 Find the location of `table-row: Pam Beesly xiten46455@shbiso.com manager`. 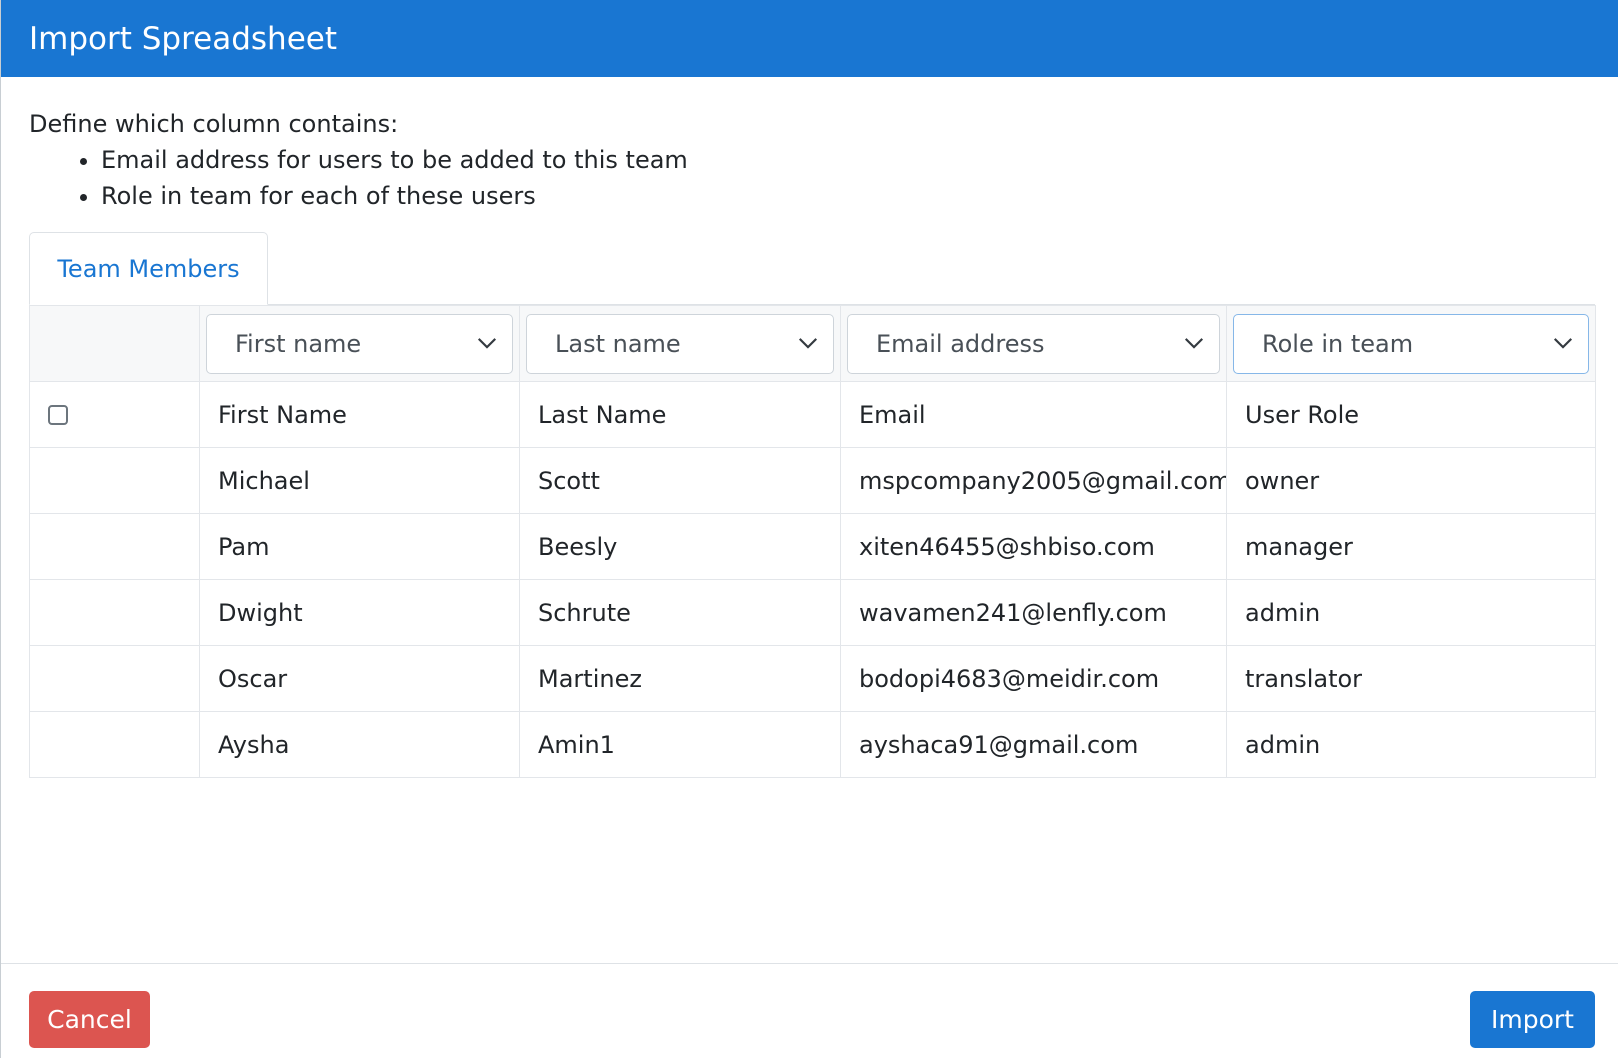

table-row: Pam Beesly xiten46455@shbiso.com manager is located at coordinates (812, 546).